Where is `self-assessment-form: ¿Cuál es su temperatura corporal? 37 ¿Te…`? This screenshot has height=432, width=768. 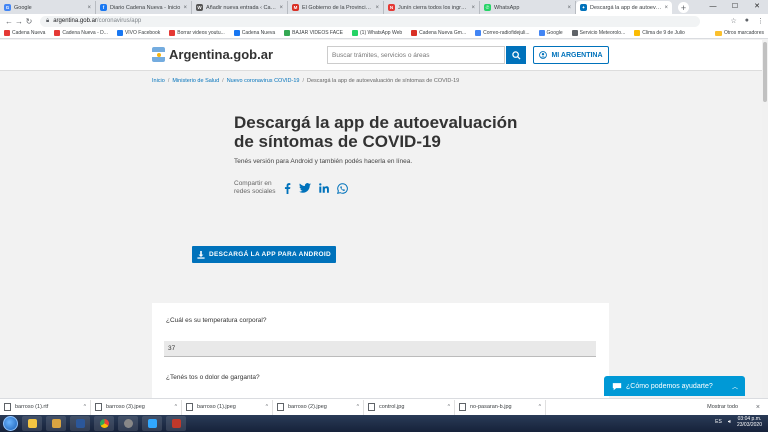 self-assessment-form: ¿Cuál es su temperatura corporal? 37 ¿Te… is located at coordinates (380, 350).